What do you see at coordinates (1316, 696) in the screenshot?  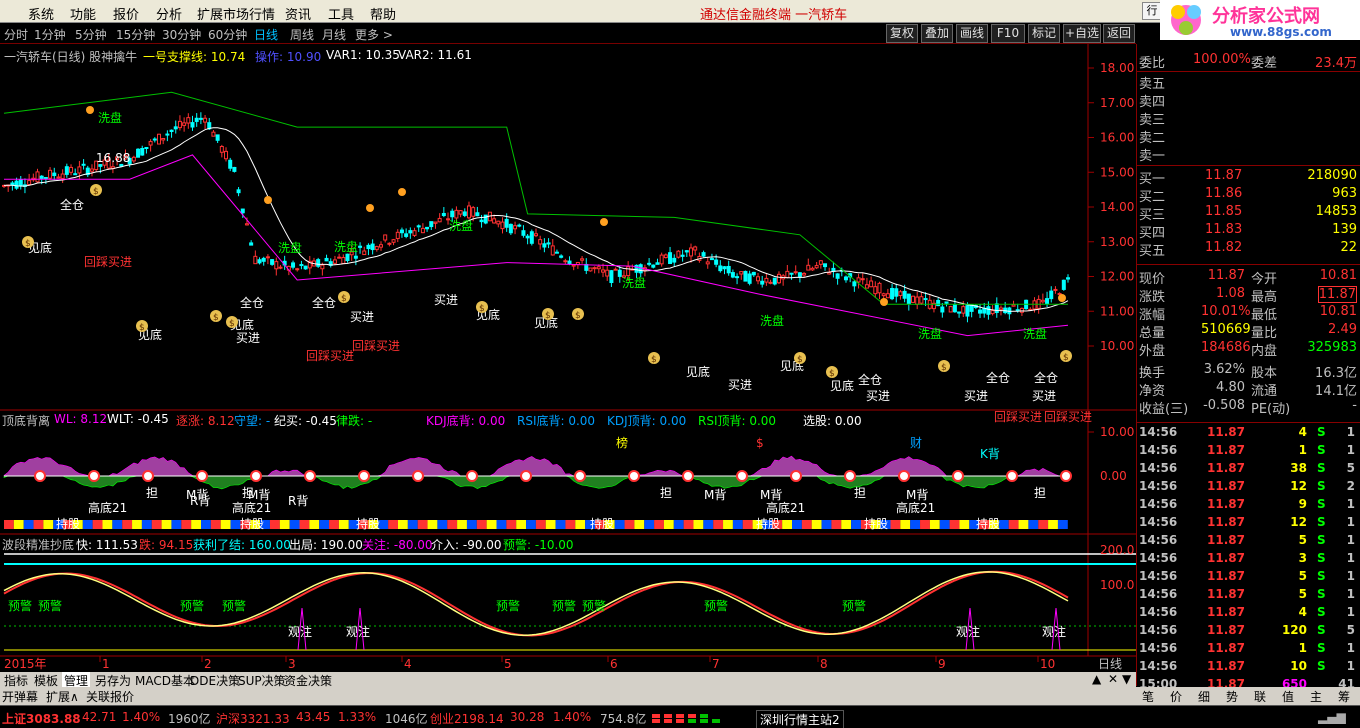 I see `rtab-zhu: 主` at bounding box center [1316, 696].